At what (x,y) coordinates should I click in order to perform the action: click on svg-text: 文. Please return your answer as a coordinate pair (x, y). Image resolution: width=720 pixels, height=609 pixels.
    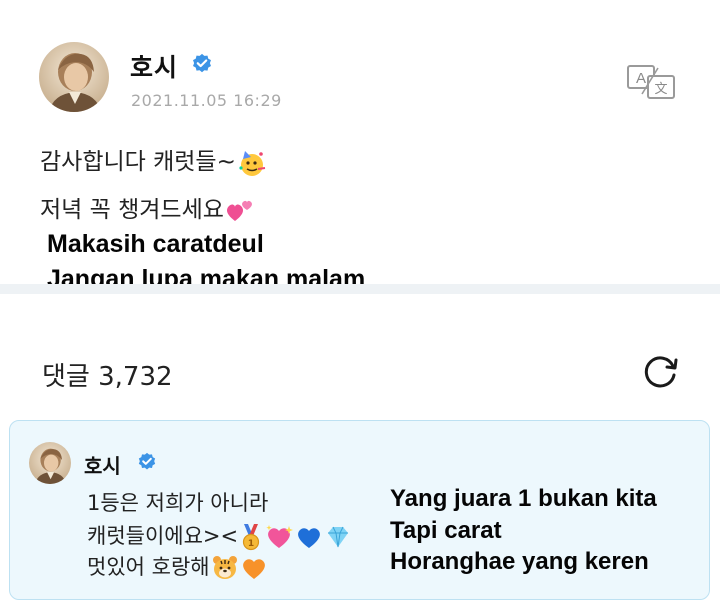
    Looking at the image, I should click on (660, 89).